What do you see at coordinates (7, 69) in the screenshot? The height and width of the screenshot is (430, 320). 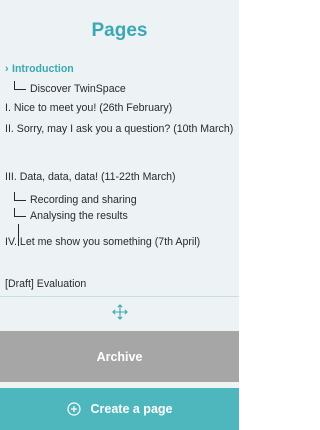 I see `chevron-right-icon: ›` at bounding box center [7, 69].